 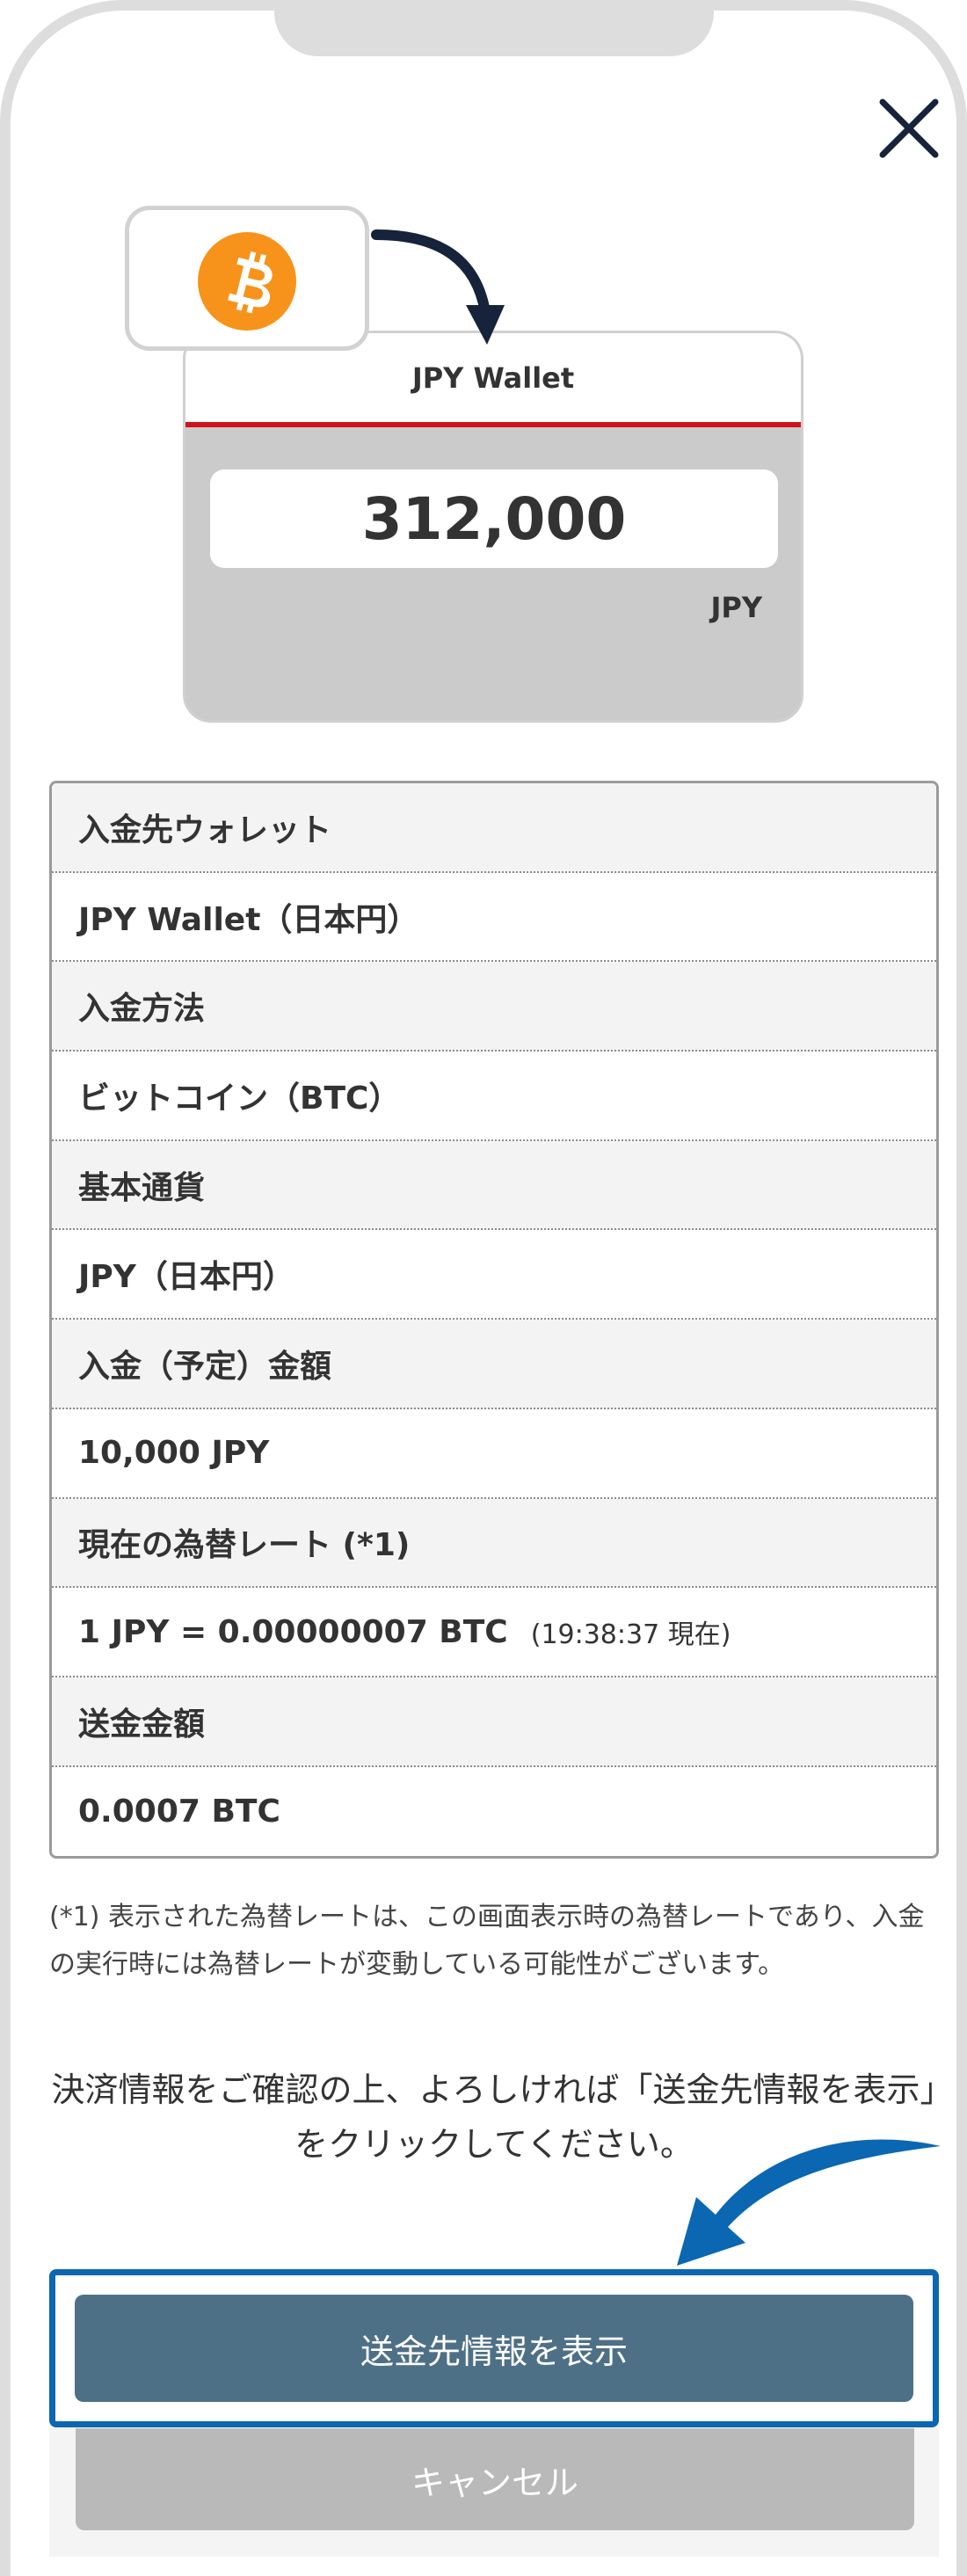 I want to click on detail-value: JPY Wallet（日本円）, so click(x=494, y=918).